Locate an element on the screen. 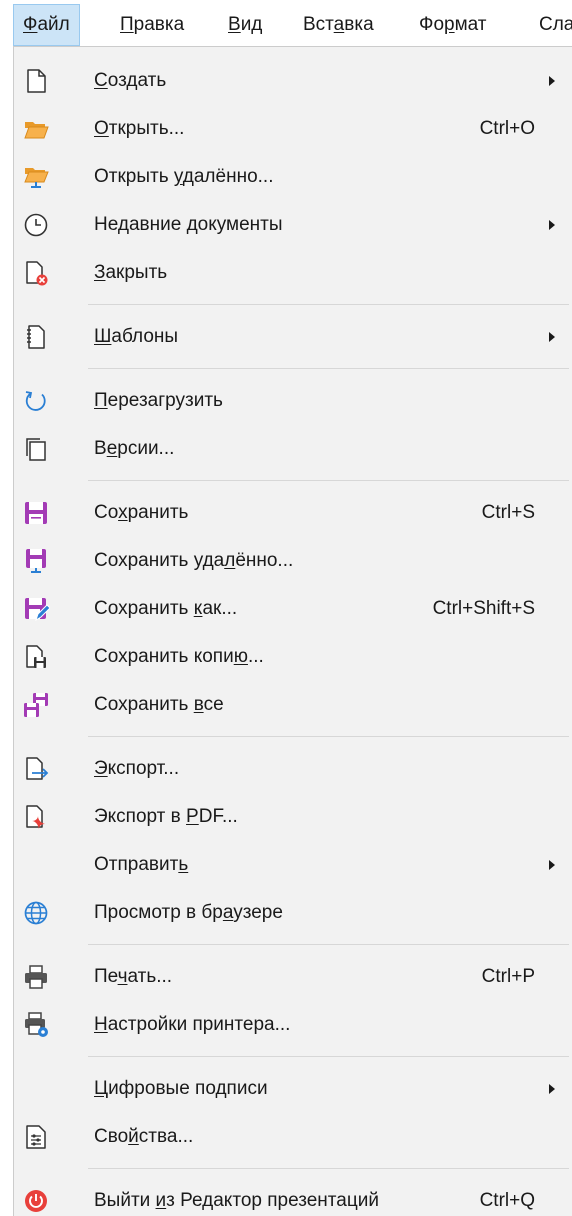 The image size is (572, 1216). menu-item-label: Перезагрузить is located at coordinates (158, 401).